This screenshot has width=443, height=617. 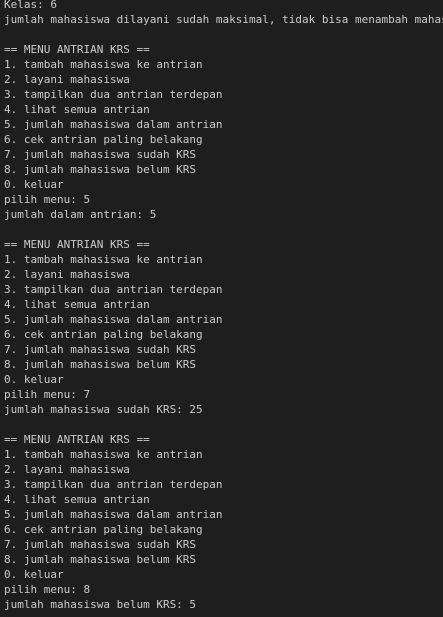 I want to click on output-line: jumlah dalam antrian: 5, so click(x=80, y=214).